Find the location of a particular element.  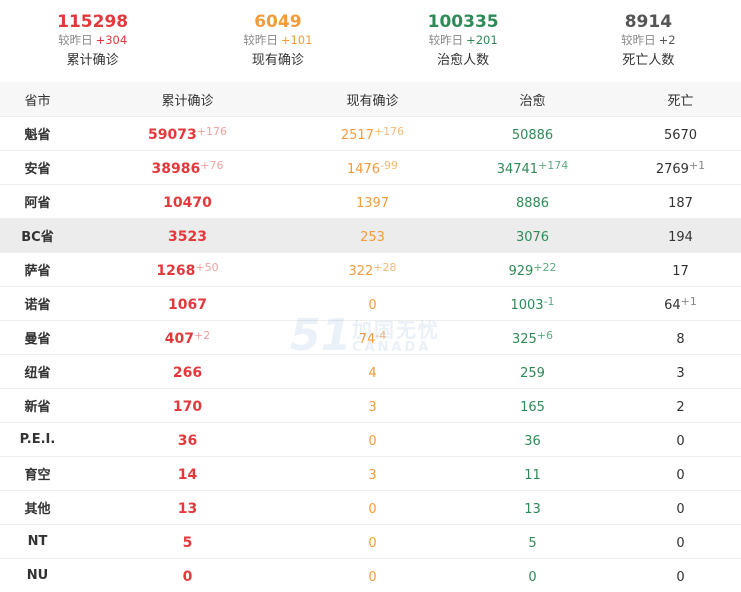

current-increase: +176 is located at coordinates (389, 131).